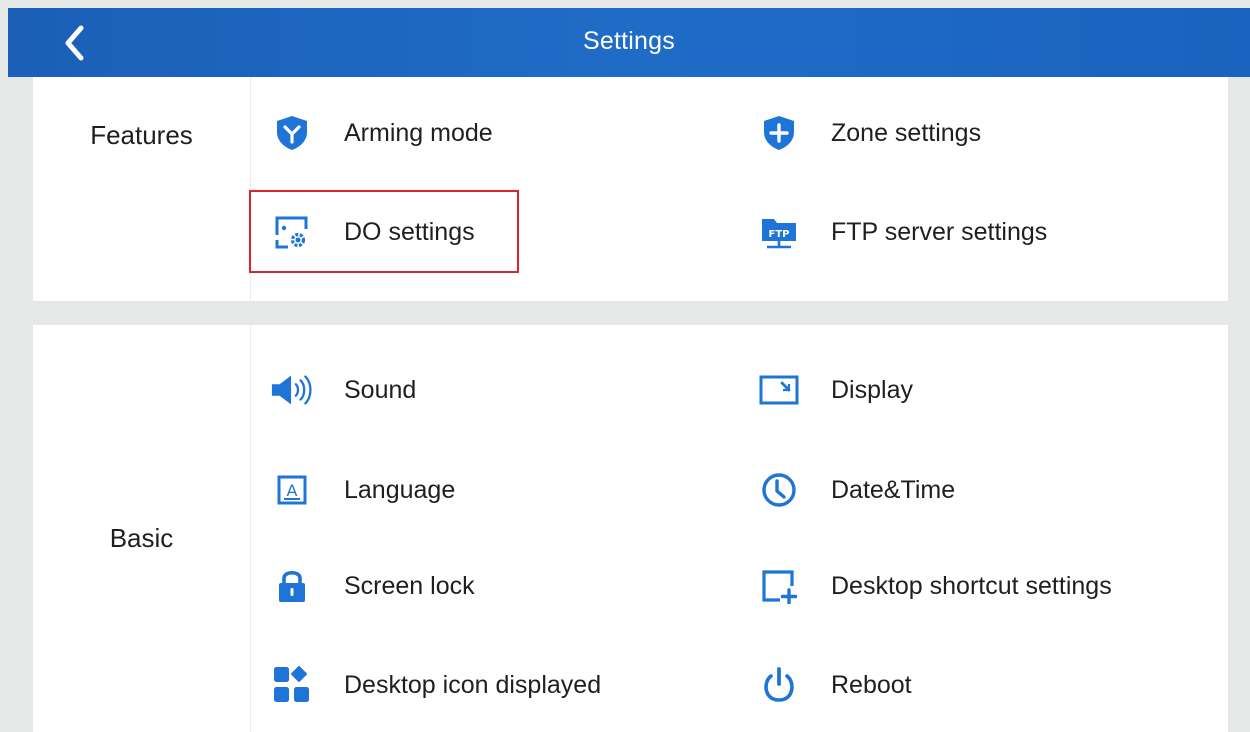  Describe the element at coordinates (418, 132) in the screenshot. I see `setting-label: Arming mode` at that location.